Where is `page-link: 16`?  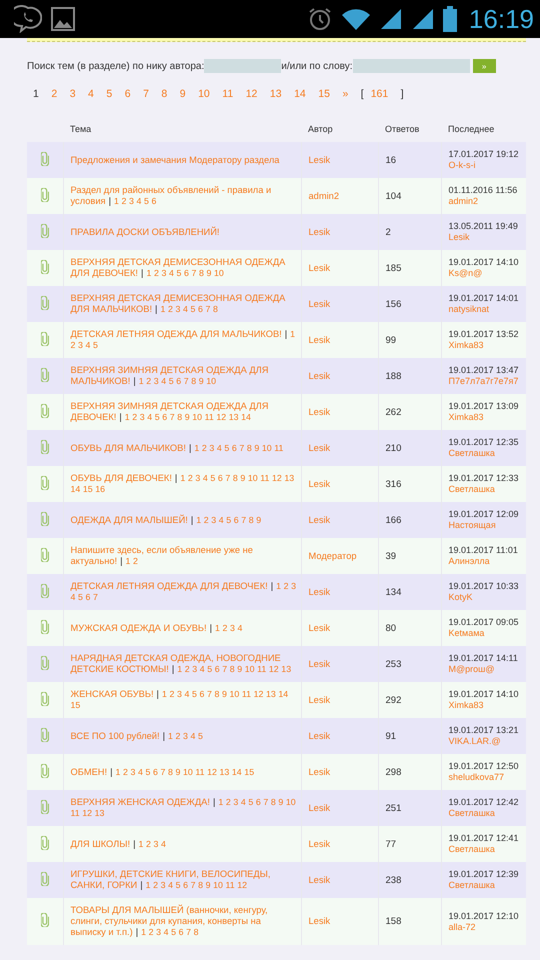 page-link: 16 is located at coordinates (100, 489).